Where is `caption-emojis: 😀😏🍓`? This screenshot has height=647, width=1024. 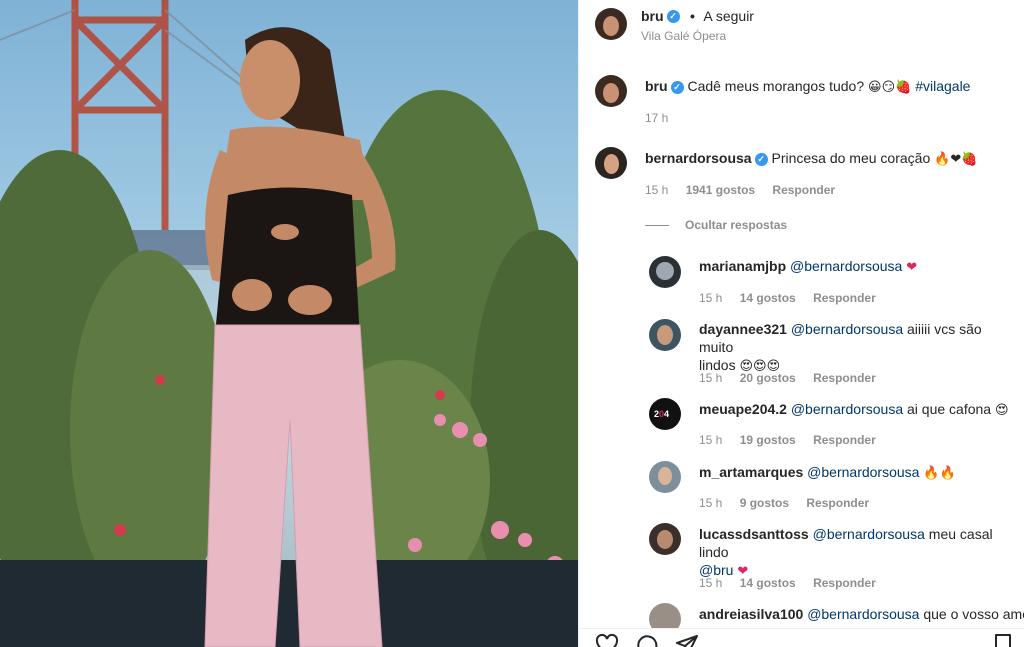 caption-emojis: 😀😏🍓 is located at coordinates (890, 87).